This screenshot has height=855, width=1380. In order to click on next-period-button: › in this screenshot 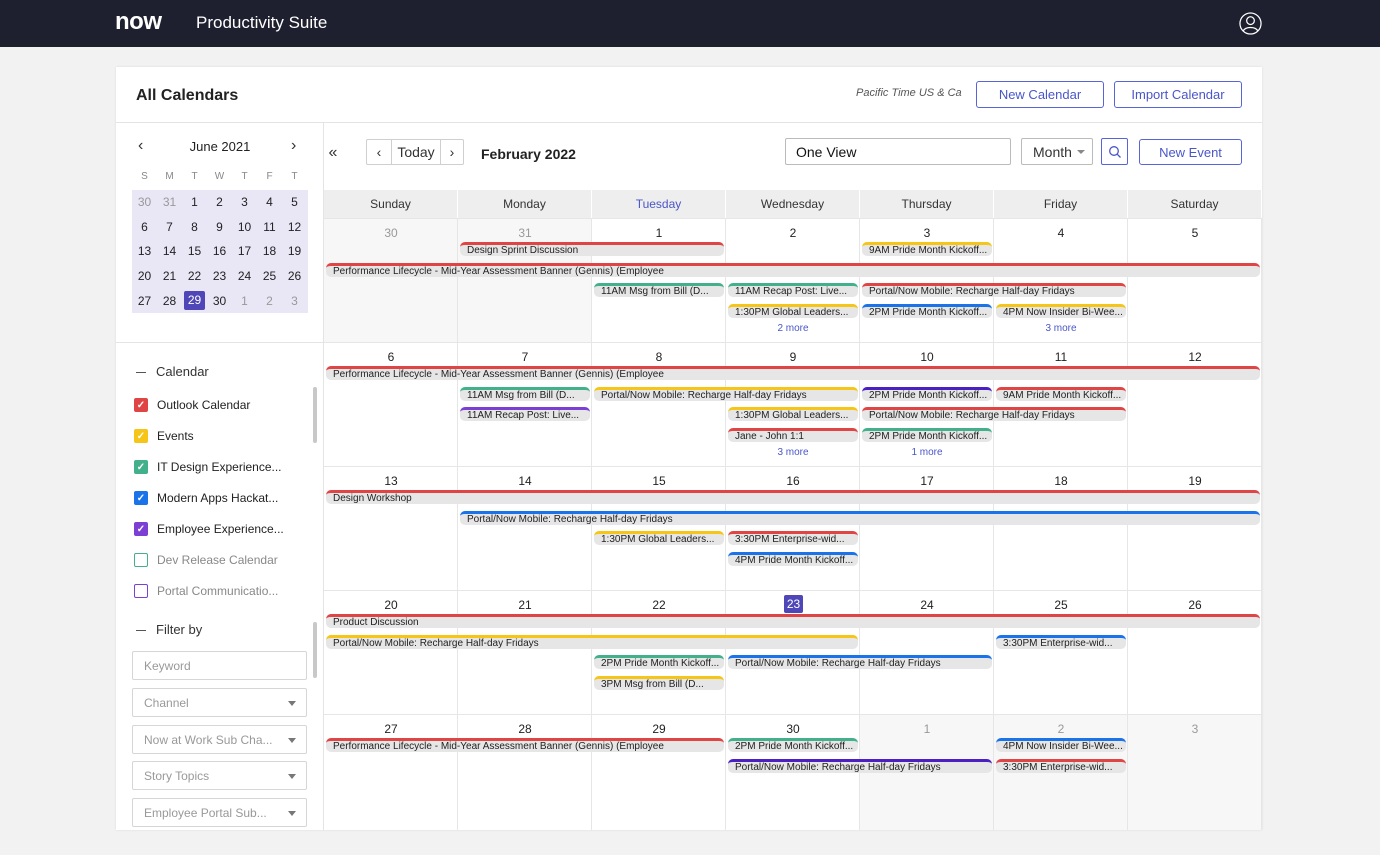, I will do `click(452, 152)`.